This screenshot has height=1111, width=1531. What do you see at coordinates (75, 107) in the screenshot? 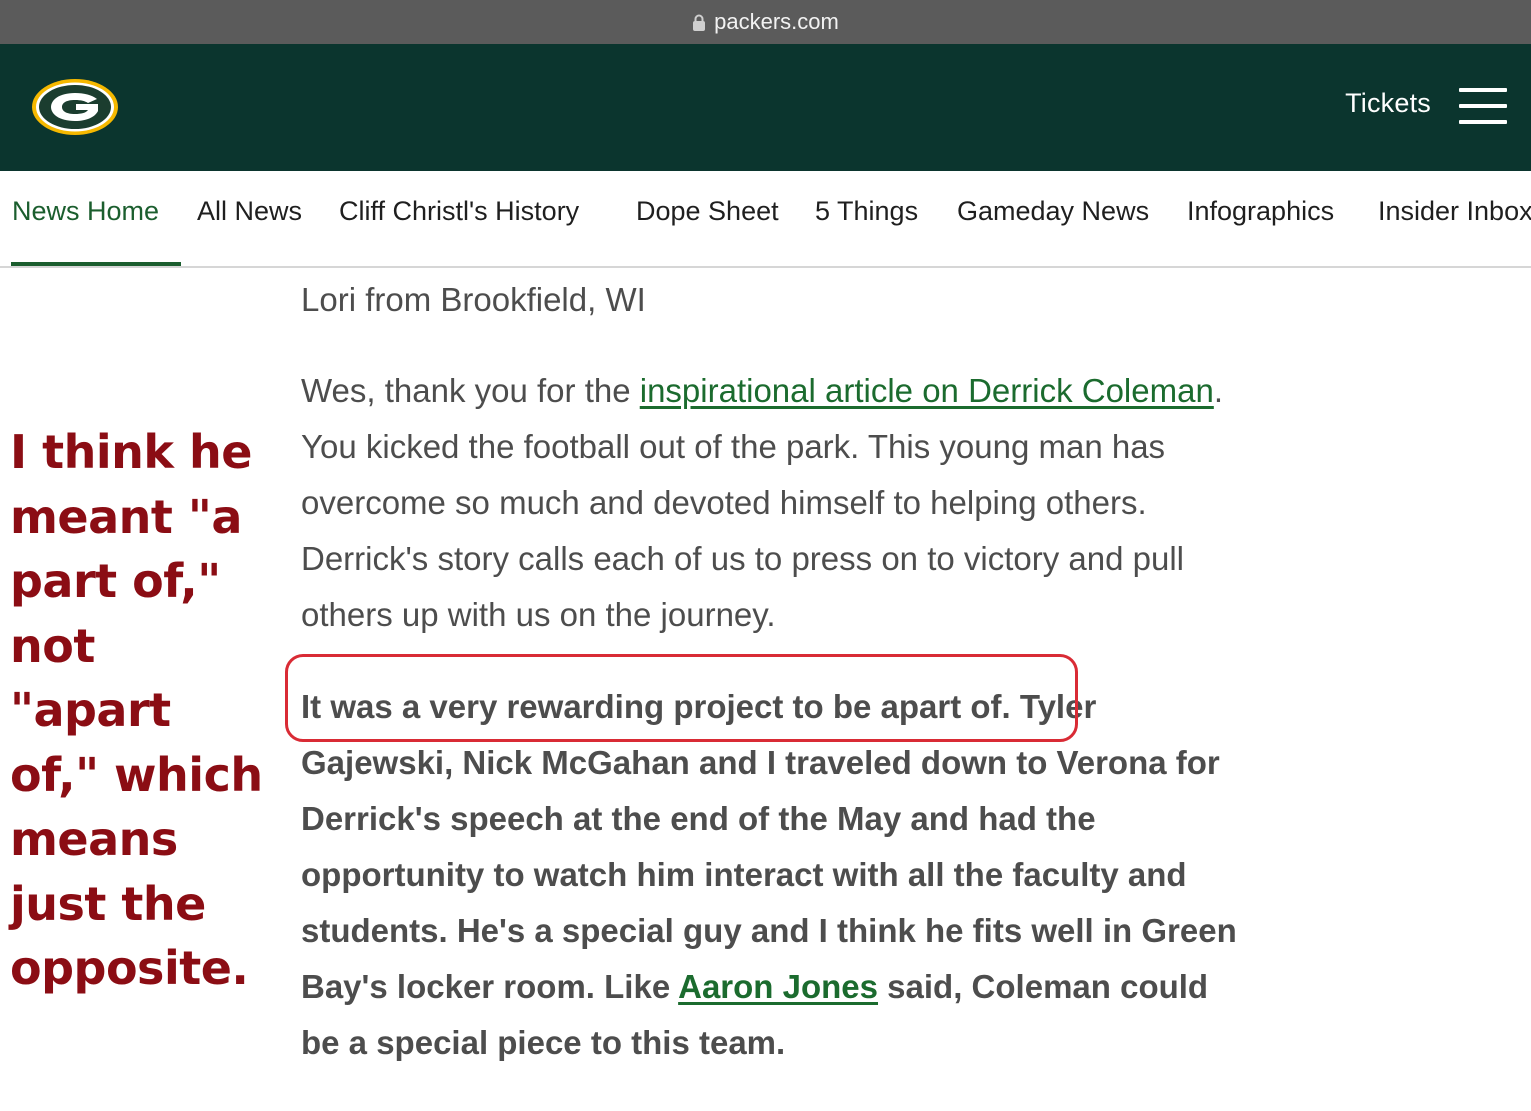
I see `packers-logo-icon` at bounding box center [75, 107].